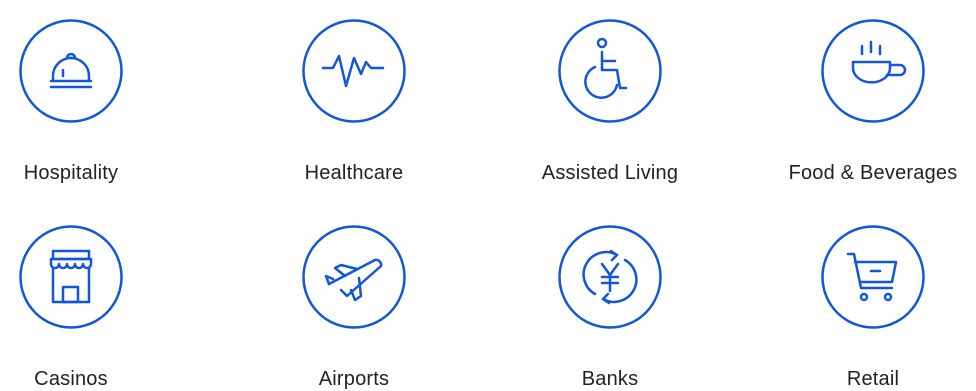 This screenshot has width=976, height=391. I want to click on coffee-cup-icon, so click(873, 71).